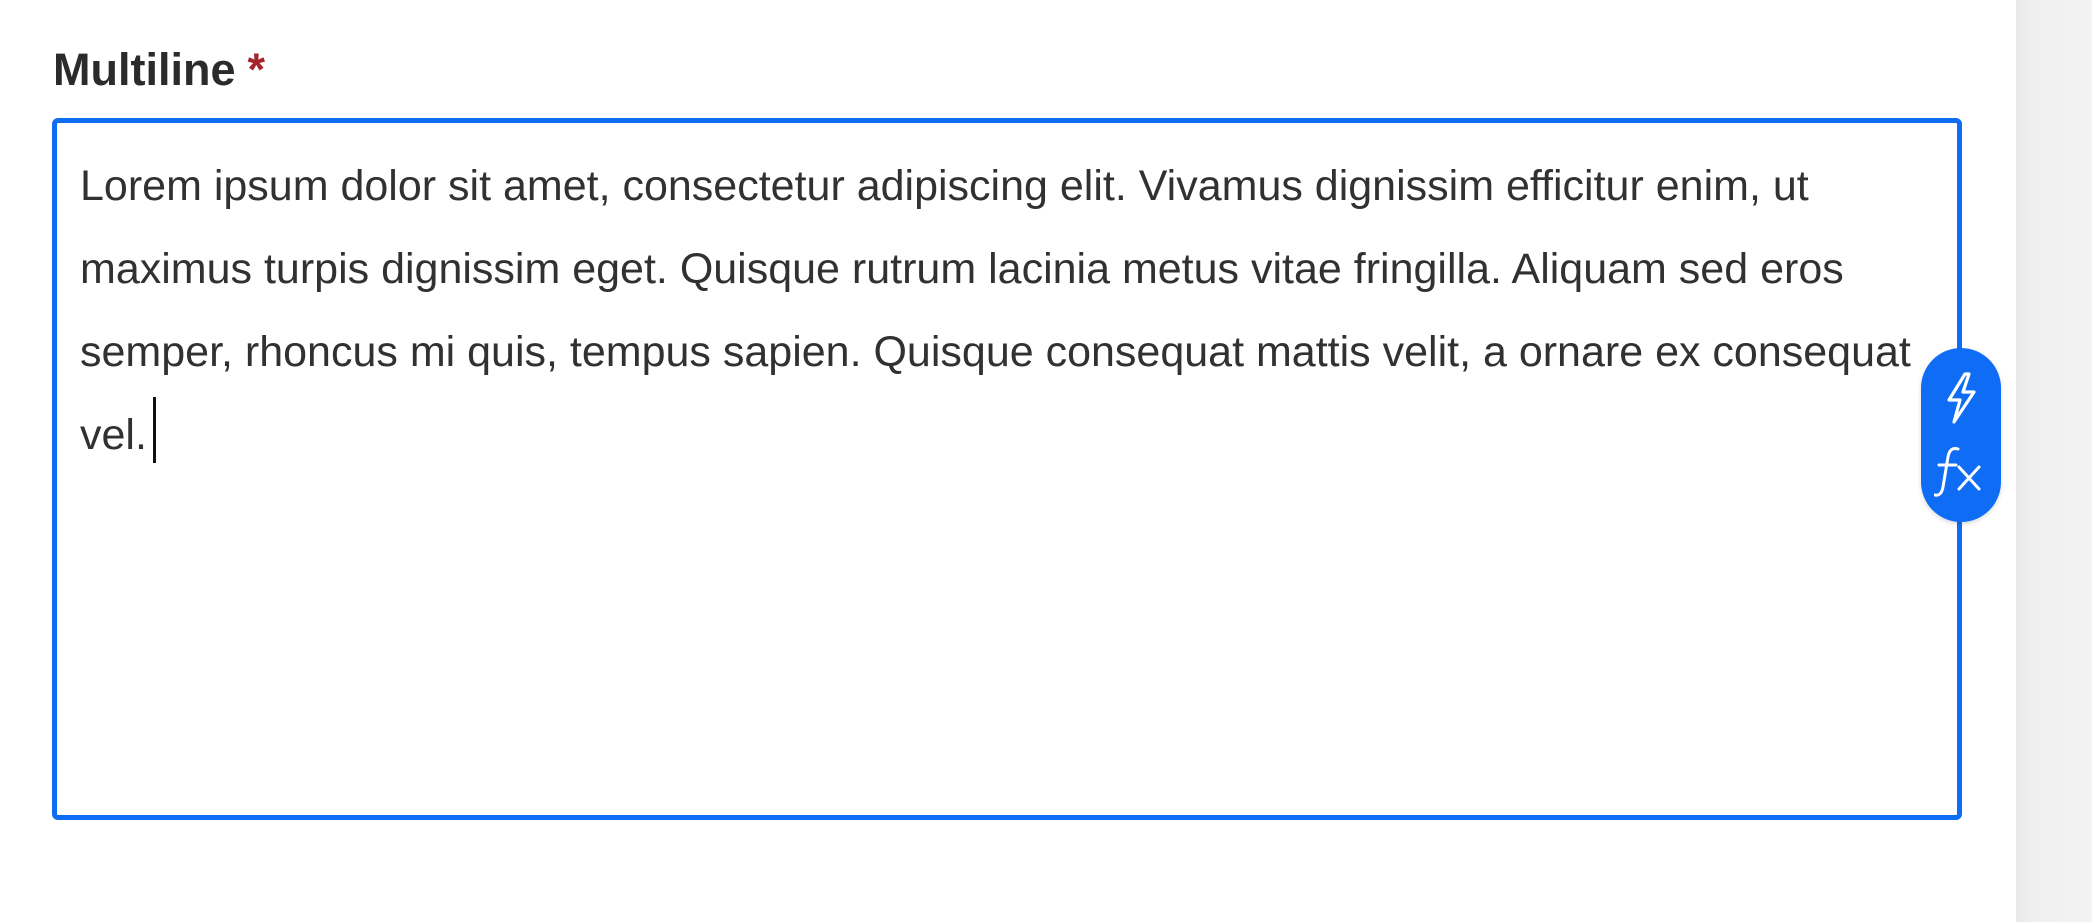 The width and height of the screenshot is (2092, 922). Describe the element at coordinates (256, 69) in the screenshot. I see `required-marker: *` at that location.